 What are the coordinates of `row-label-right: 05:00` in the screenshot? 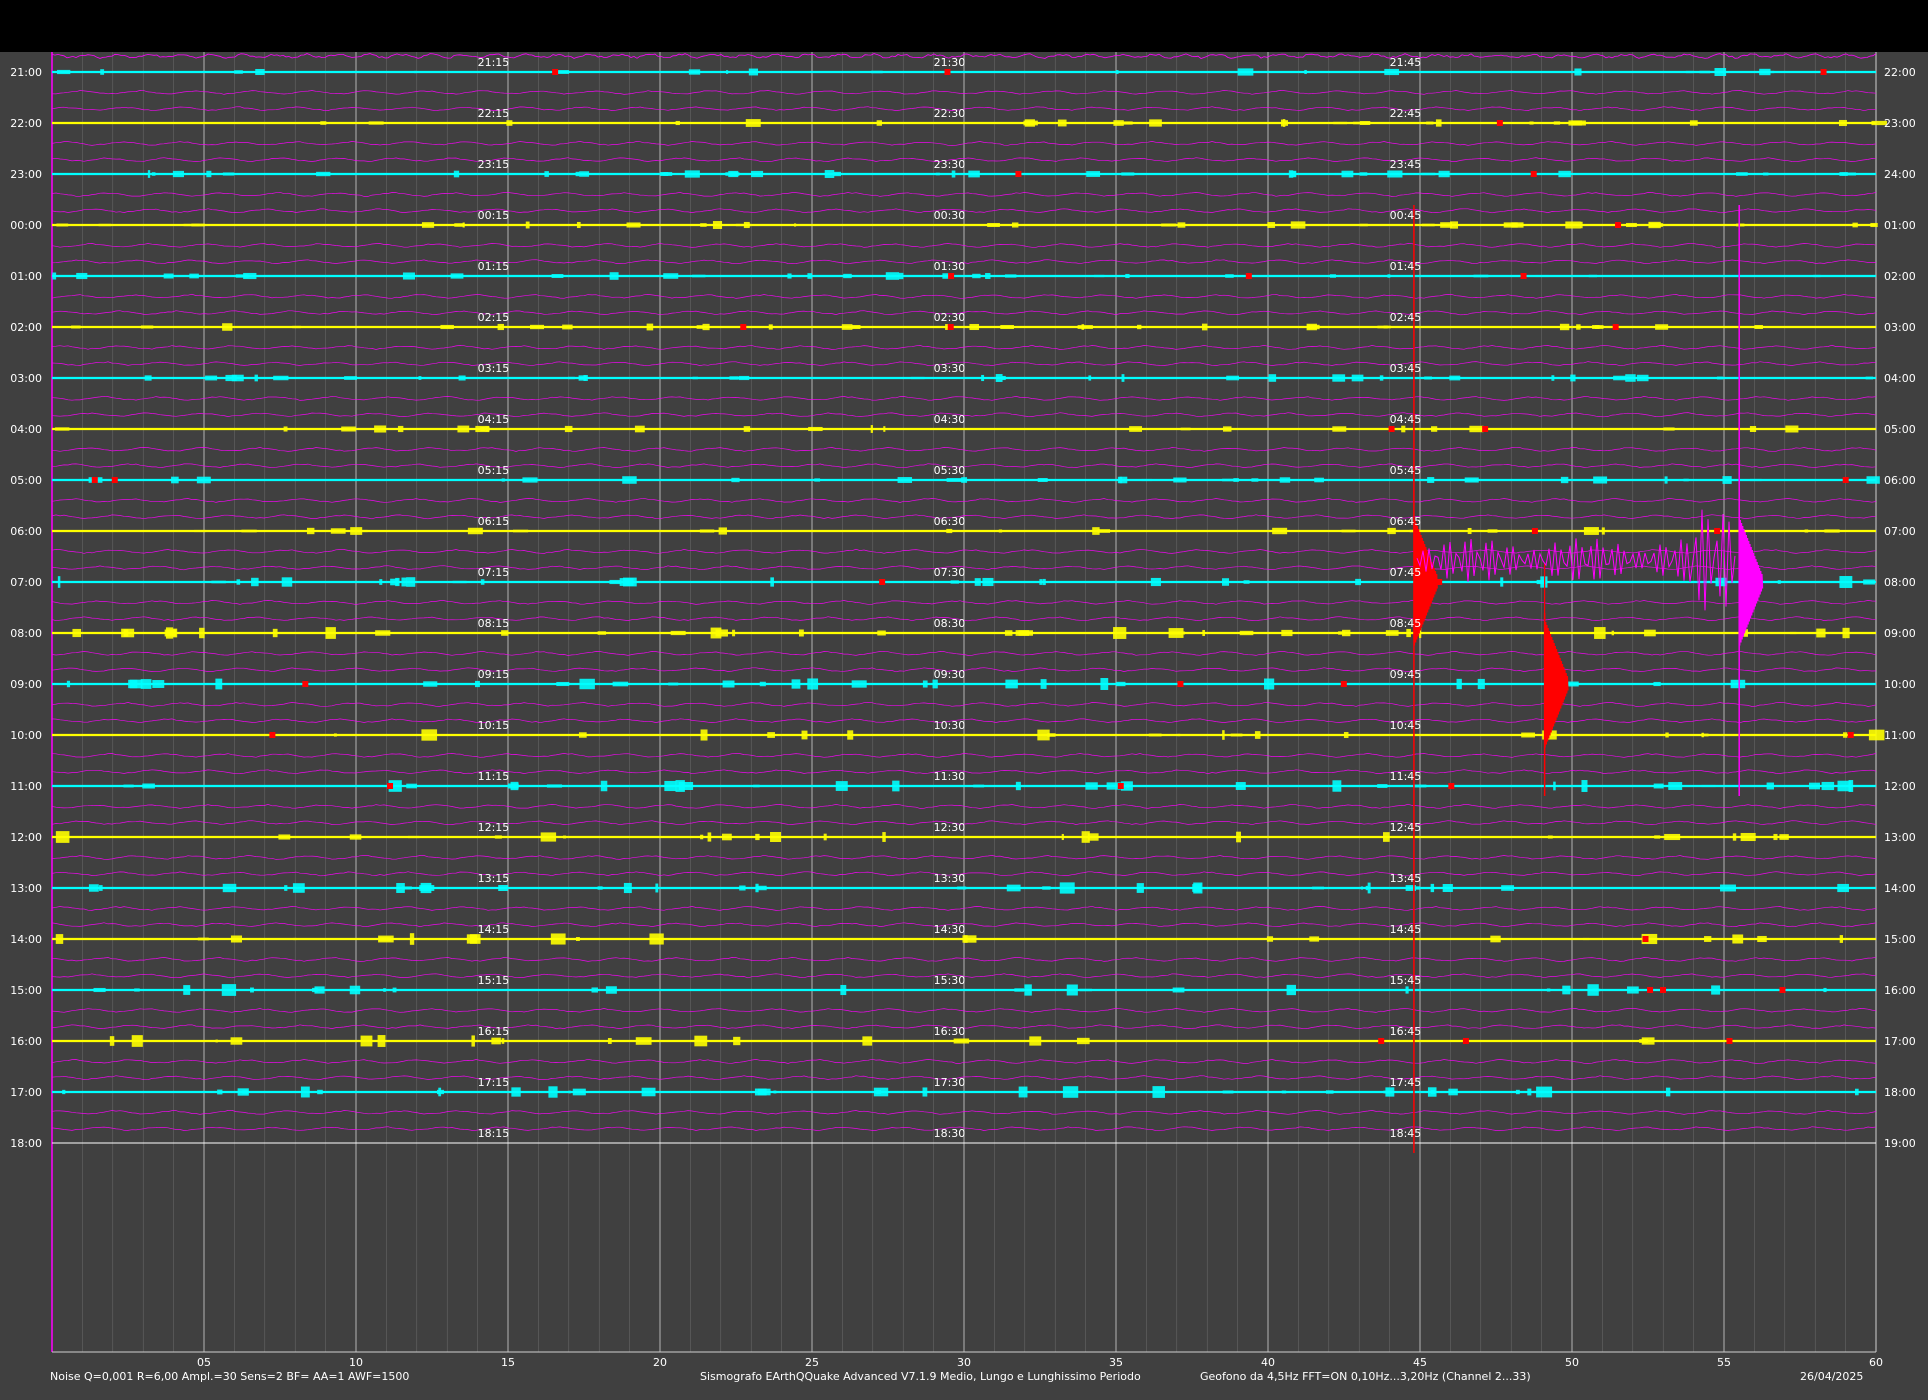 It's located at (1900, 429).